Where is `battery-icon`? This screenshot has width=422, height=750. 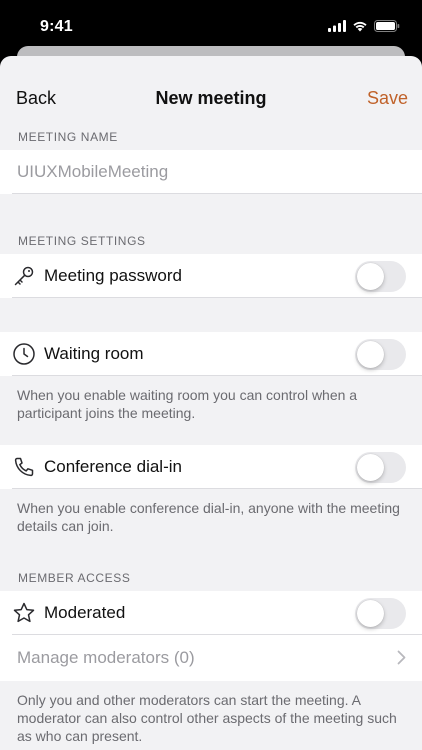
battery-icon is located at coordinates (387, 28).